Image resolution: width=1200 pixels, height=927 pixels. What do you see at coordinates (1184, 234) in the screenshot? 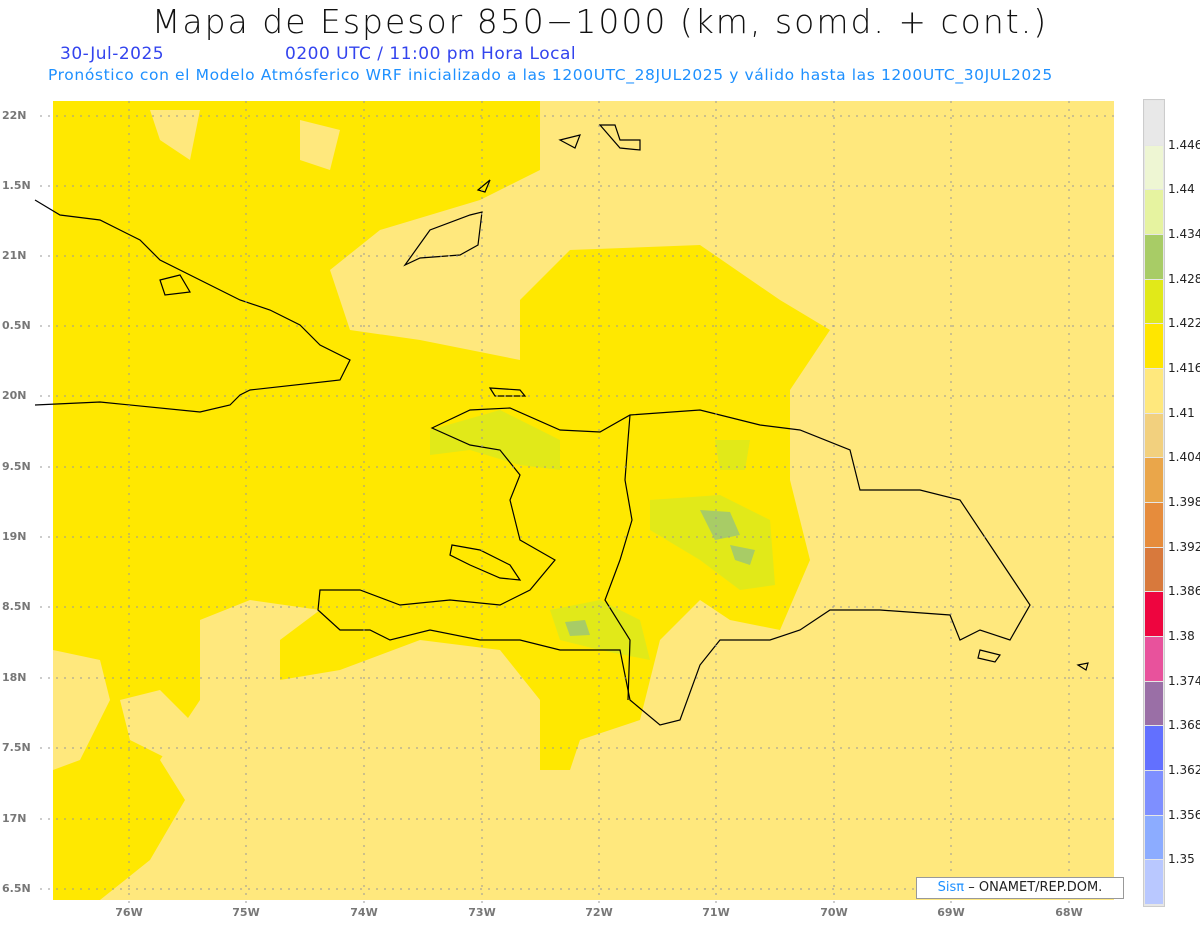
I see `colorbar-label: 1.434` at bounding box center [1184, 234].